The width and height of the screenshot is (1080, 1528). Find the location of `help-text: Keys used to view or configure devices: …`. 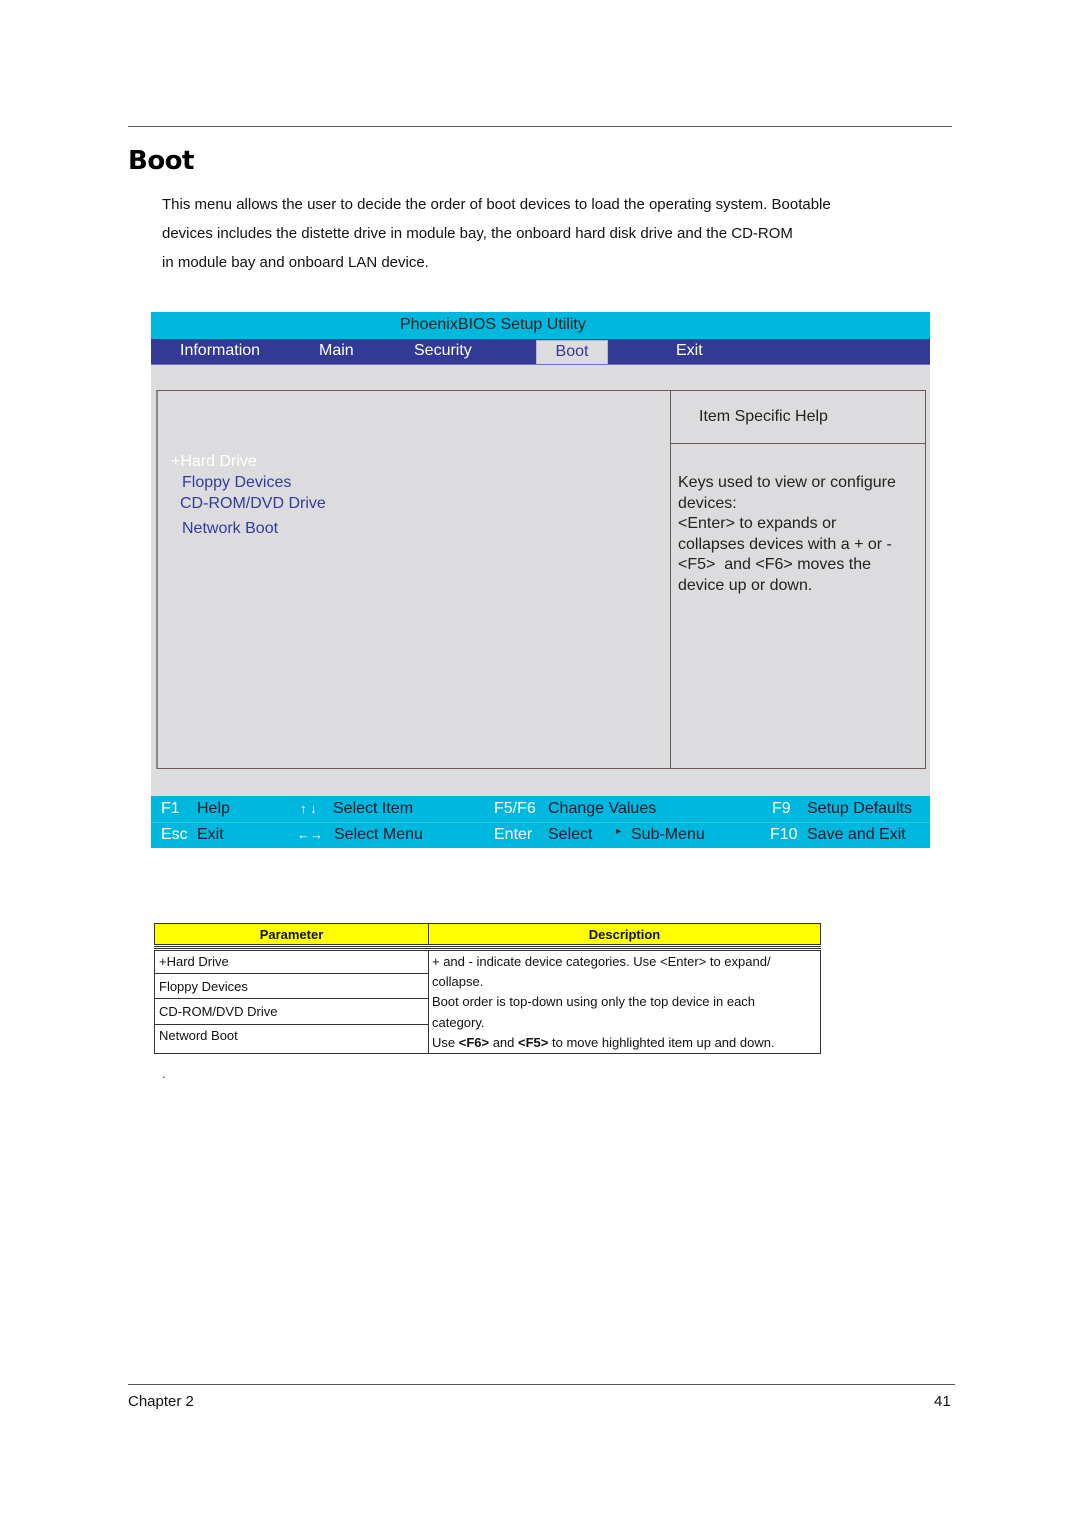

help-text: Keys used to view or configure devices: … is located at coordinates (800, 535).